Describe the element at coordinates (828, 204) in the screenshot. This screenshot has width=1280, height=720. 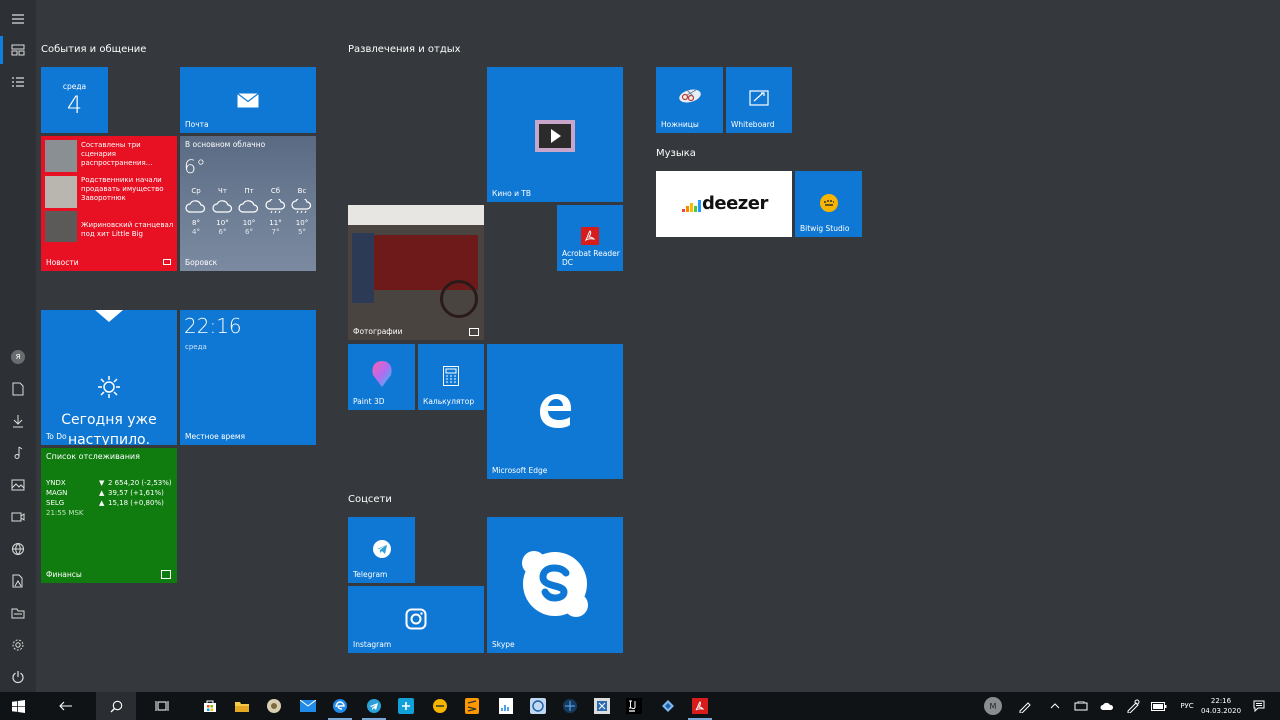
I see `bitwig-tile: Bitwig Studio` at that location.